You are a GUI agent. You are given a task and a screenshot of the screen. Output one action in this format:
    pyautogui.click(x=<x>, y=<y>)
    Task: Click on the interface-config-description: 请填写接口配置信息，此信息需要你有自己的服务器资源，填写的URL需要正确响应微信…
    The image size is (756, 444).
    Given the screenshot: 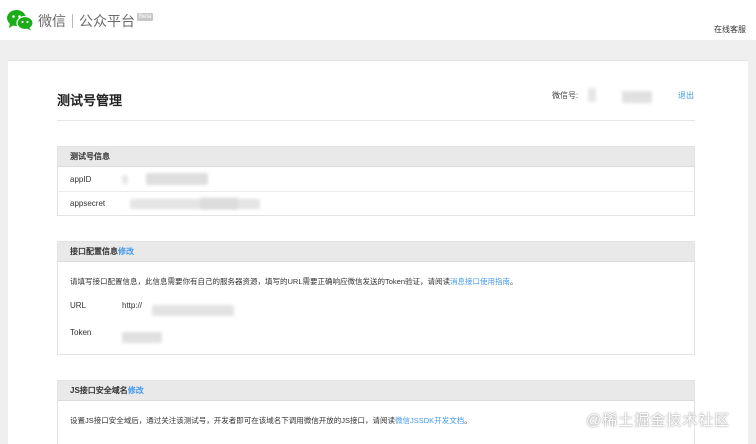 What is the action you would take?
    pyautogui.click(x=376, y=281)
    